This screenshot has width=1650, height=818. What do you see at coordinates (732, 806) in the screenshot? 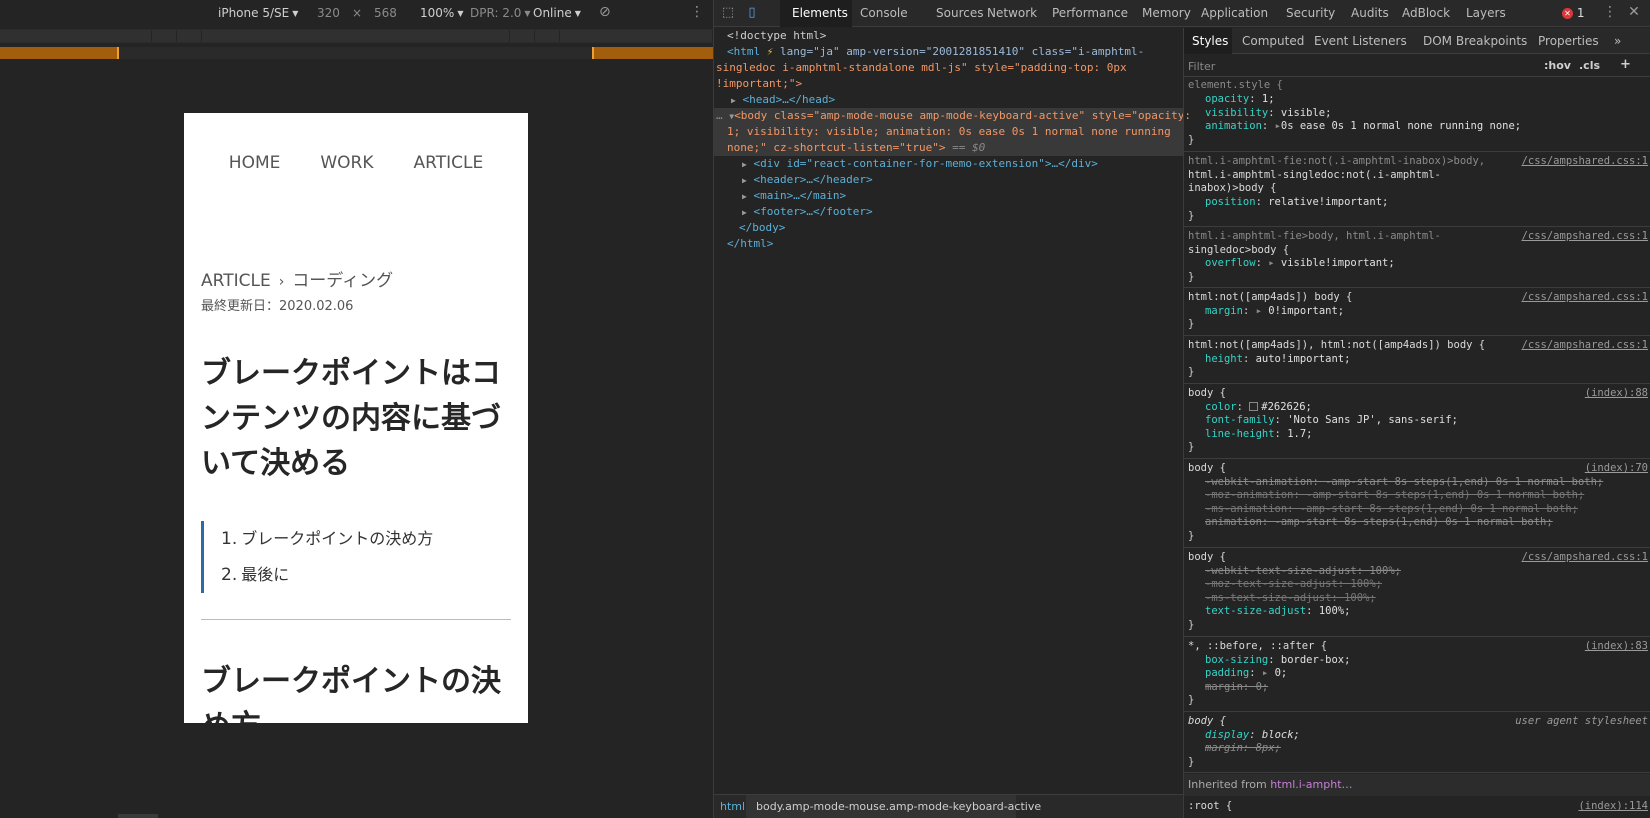
I see `crumb-html: html` at bounding box center [732, 806].